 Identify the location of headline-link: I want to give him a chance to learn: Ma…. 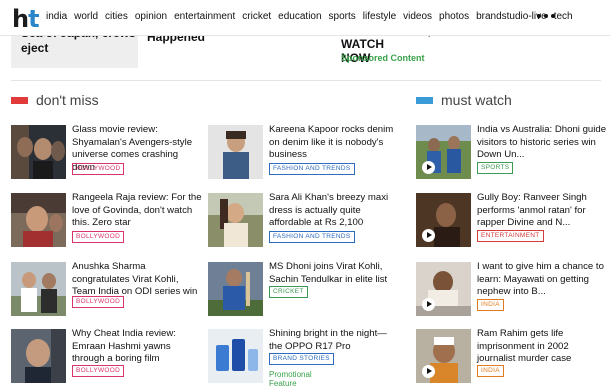
(542, 280).